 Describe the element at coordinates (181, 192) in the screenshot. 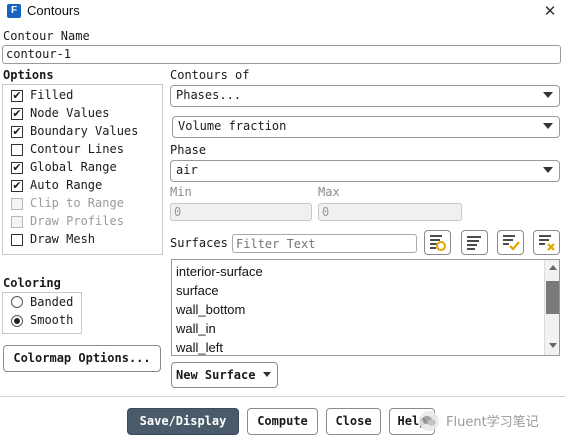

I see `min-label: Min` at that location.